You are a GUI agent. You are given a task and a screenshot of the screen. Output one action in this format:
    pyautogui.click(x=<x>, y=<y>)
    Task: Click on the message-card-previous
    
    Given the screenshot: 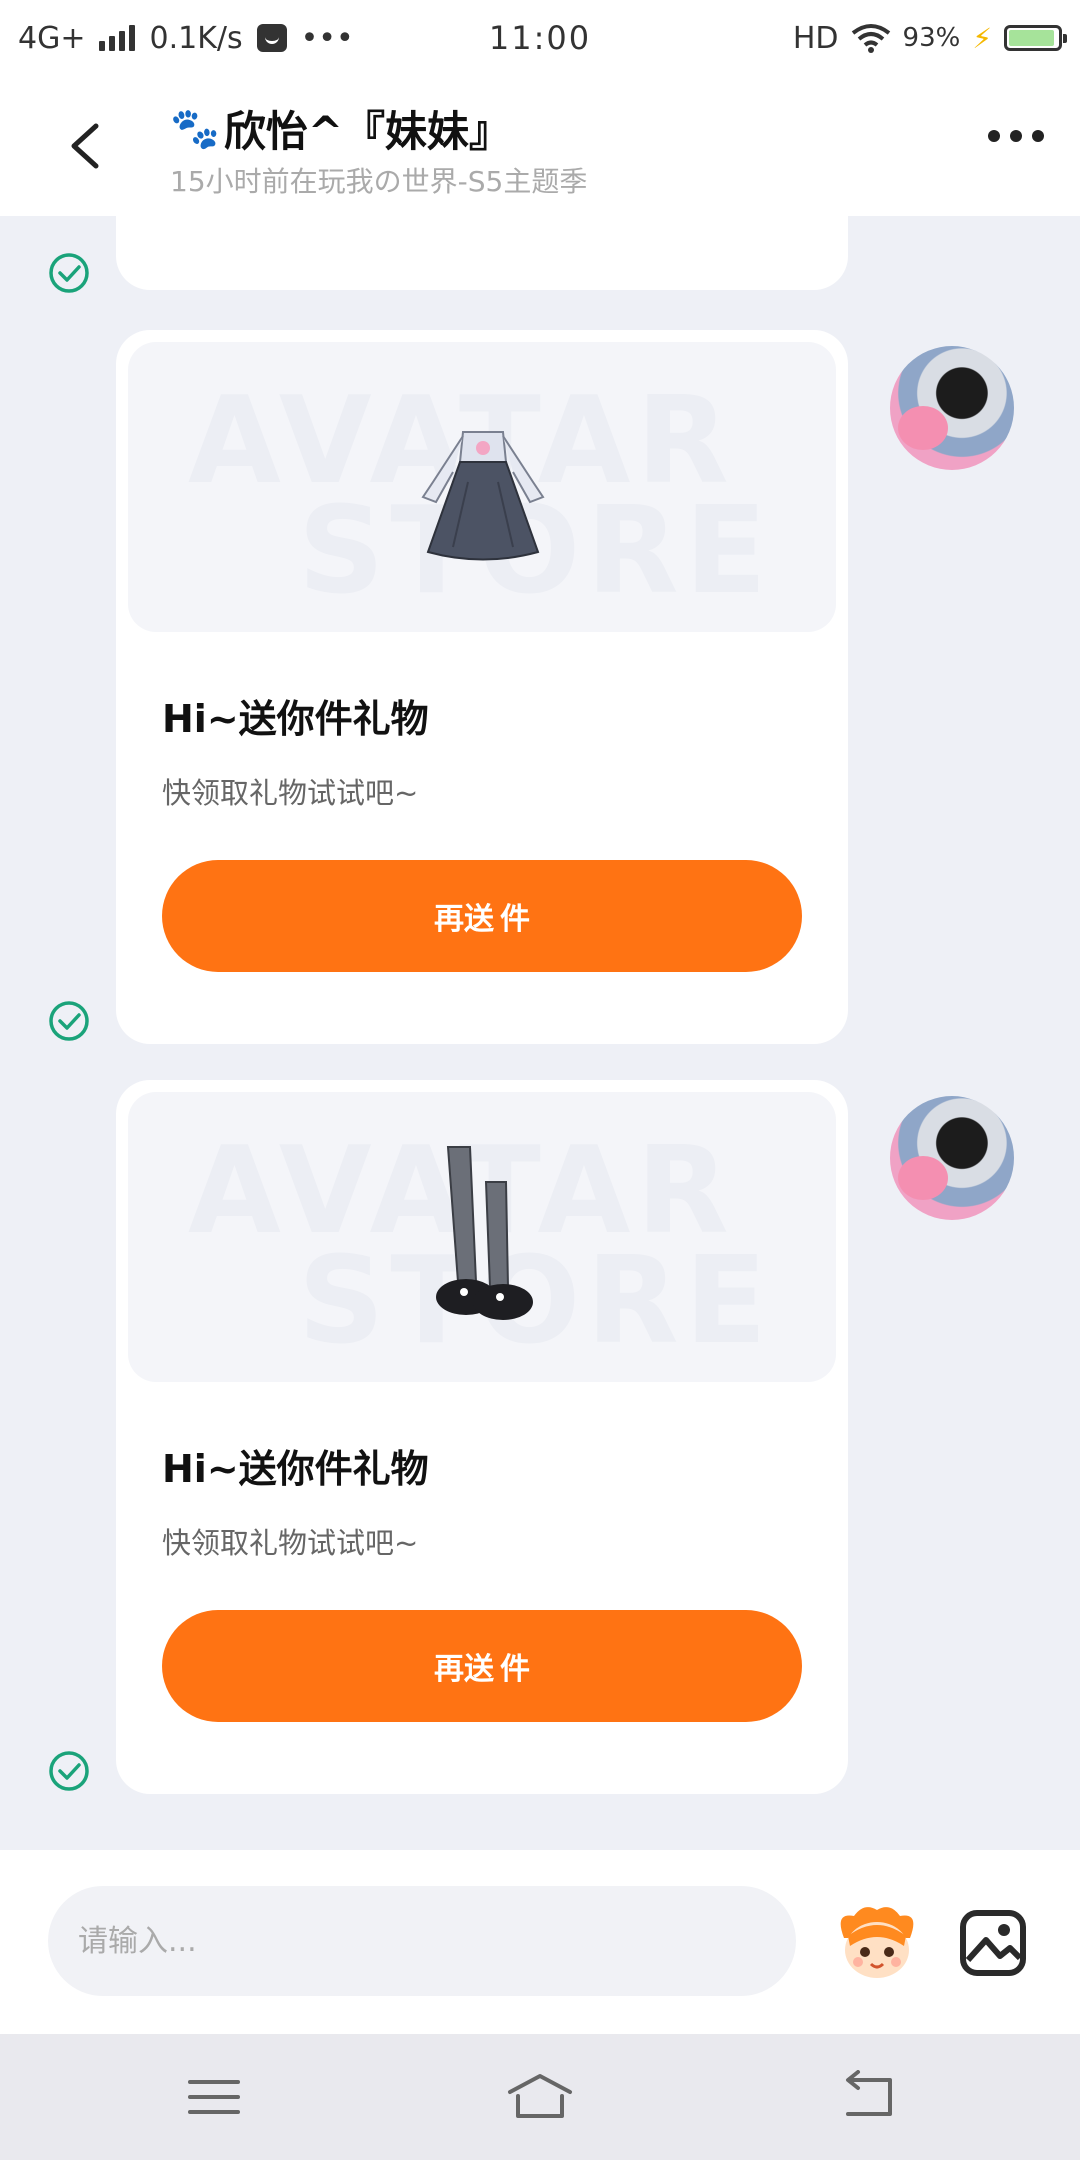 What is the action you would take?
    pyautogui.click(x=482, y=253)
    